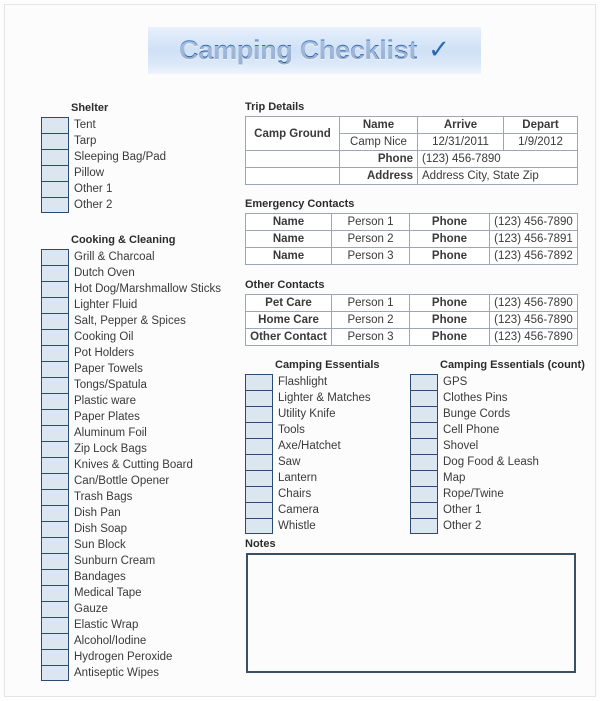 This screenshot has height=701, width=600. I want to click on list-item: Dog Food & Leash, so click(497, 462).